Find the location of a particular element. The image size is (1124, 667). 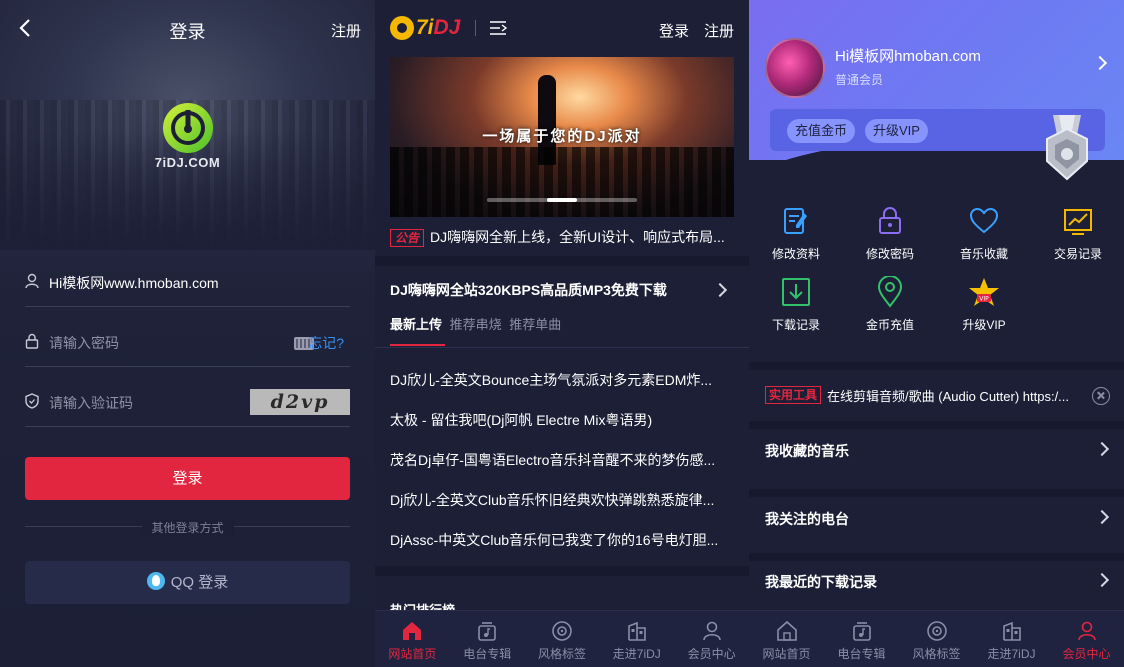

login-navbar: 登录 注册 is located at coordinates (187, 29).